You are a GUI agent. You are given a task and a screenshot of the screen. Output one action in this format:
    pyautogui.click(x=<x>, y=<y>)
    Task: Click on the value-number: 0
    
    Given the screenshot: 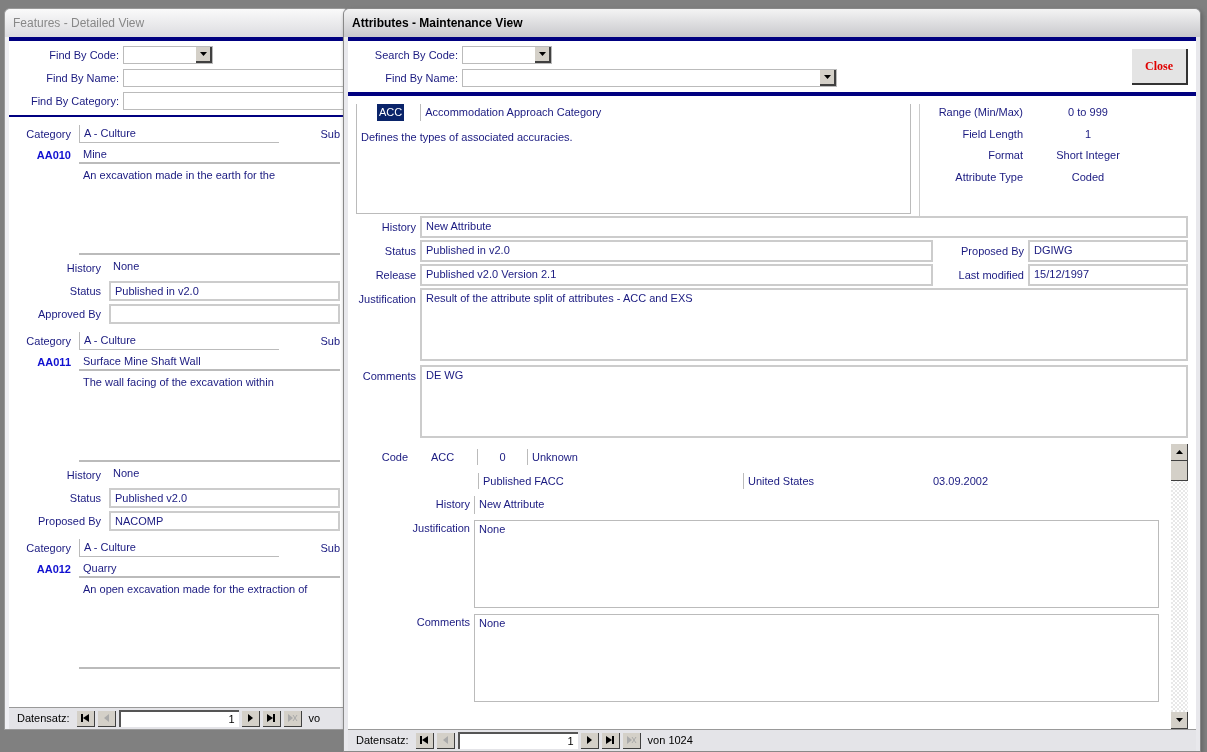 What is the action you would take?
    pyautogui.click(x=503, y=457)
    